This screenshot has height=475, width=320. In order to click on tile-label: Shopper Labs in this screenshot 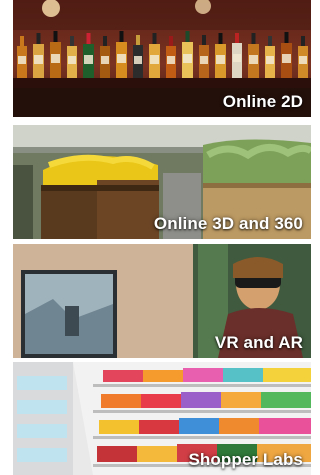, I will do `click(245, 459)`.